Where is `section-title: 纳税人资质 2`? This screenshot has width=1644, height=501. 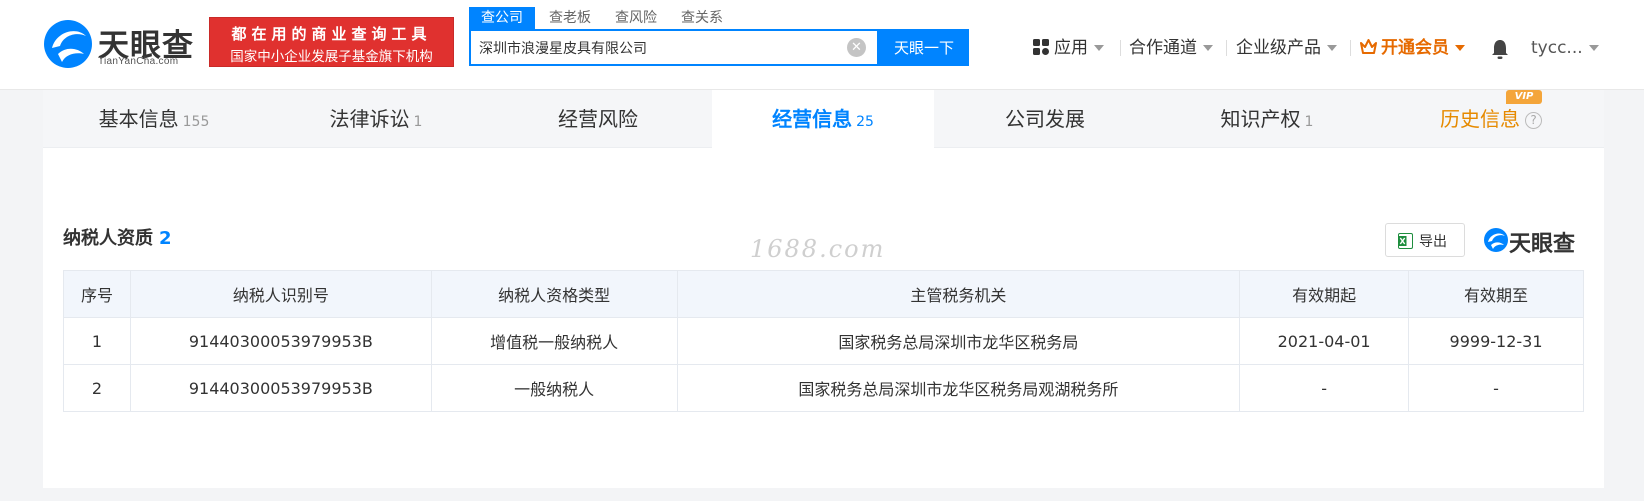
section-title: 纳税人资质 2 is located at coordinates (117, 237).